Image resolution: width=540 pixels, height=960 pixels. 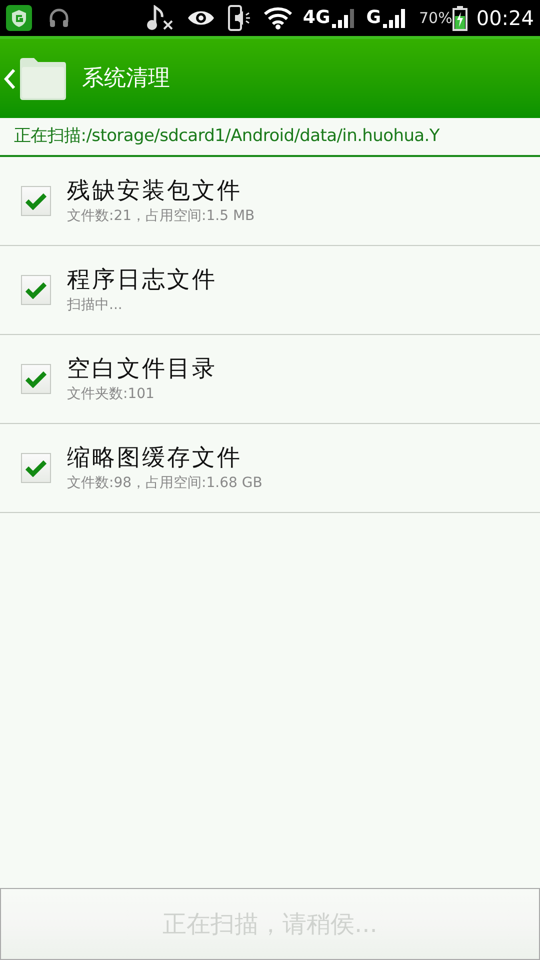 What do you see at coordinates (142, 369) in the screenshot?
I see `item-title: 空白文件目录` at bounding box center [142, 369].